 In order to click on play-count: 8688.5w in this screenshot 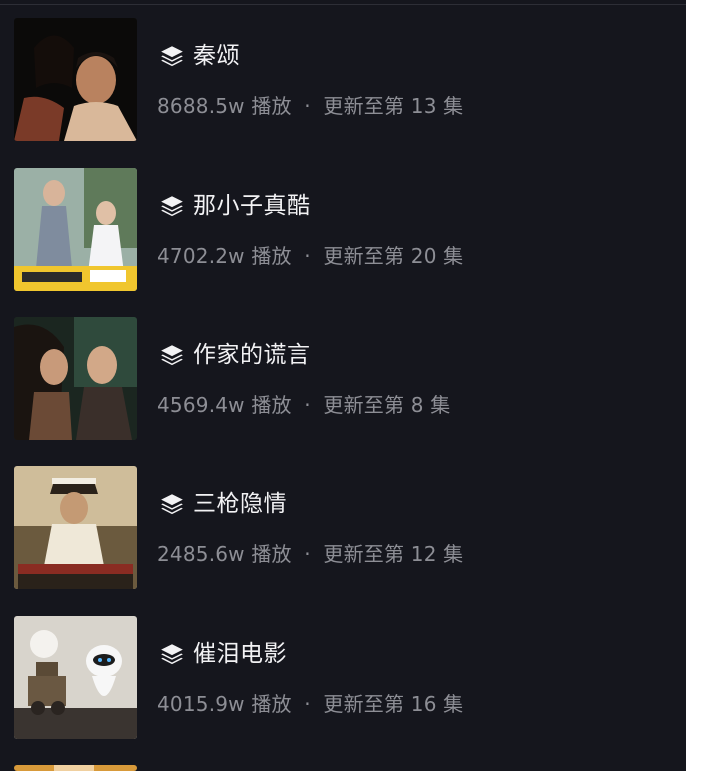, I will do `click(201, 106)`.